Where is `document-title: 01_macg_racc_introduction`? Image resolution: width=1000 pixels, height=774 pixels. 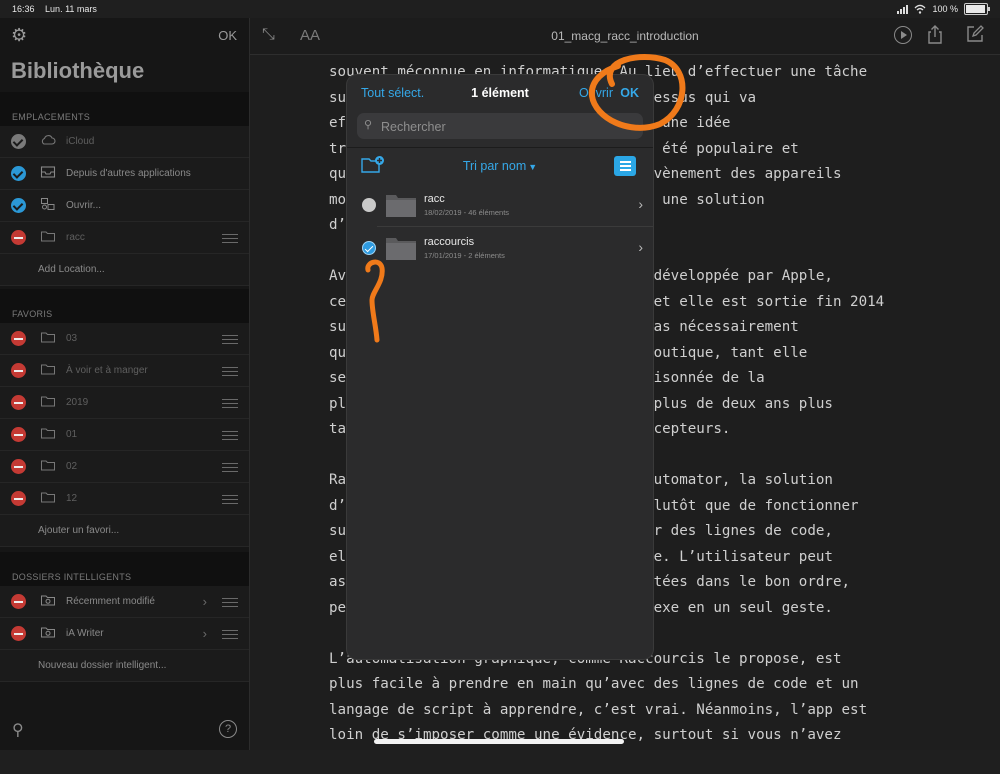
document-title: 01_macg_racc_introduction is located at coordinates (625, 36).